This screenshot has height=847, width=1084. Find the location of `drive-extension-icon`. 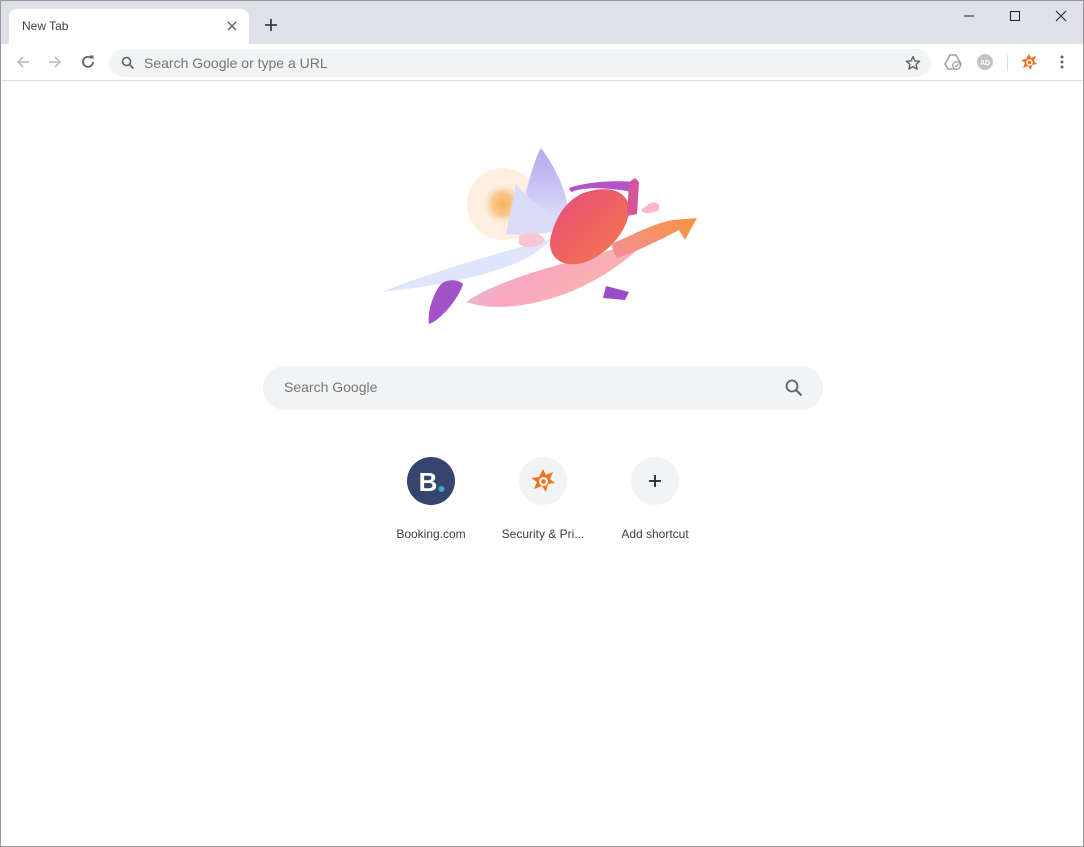

drive-extension-icon is located at coordinates (953, 62).